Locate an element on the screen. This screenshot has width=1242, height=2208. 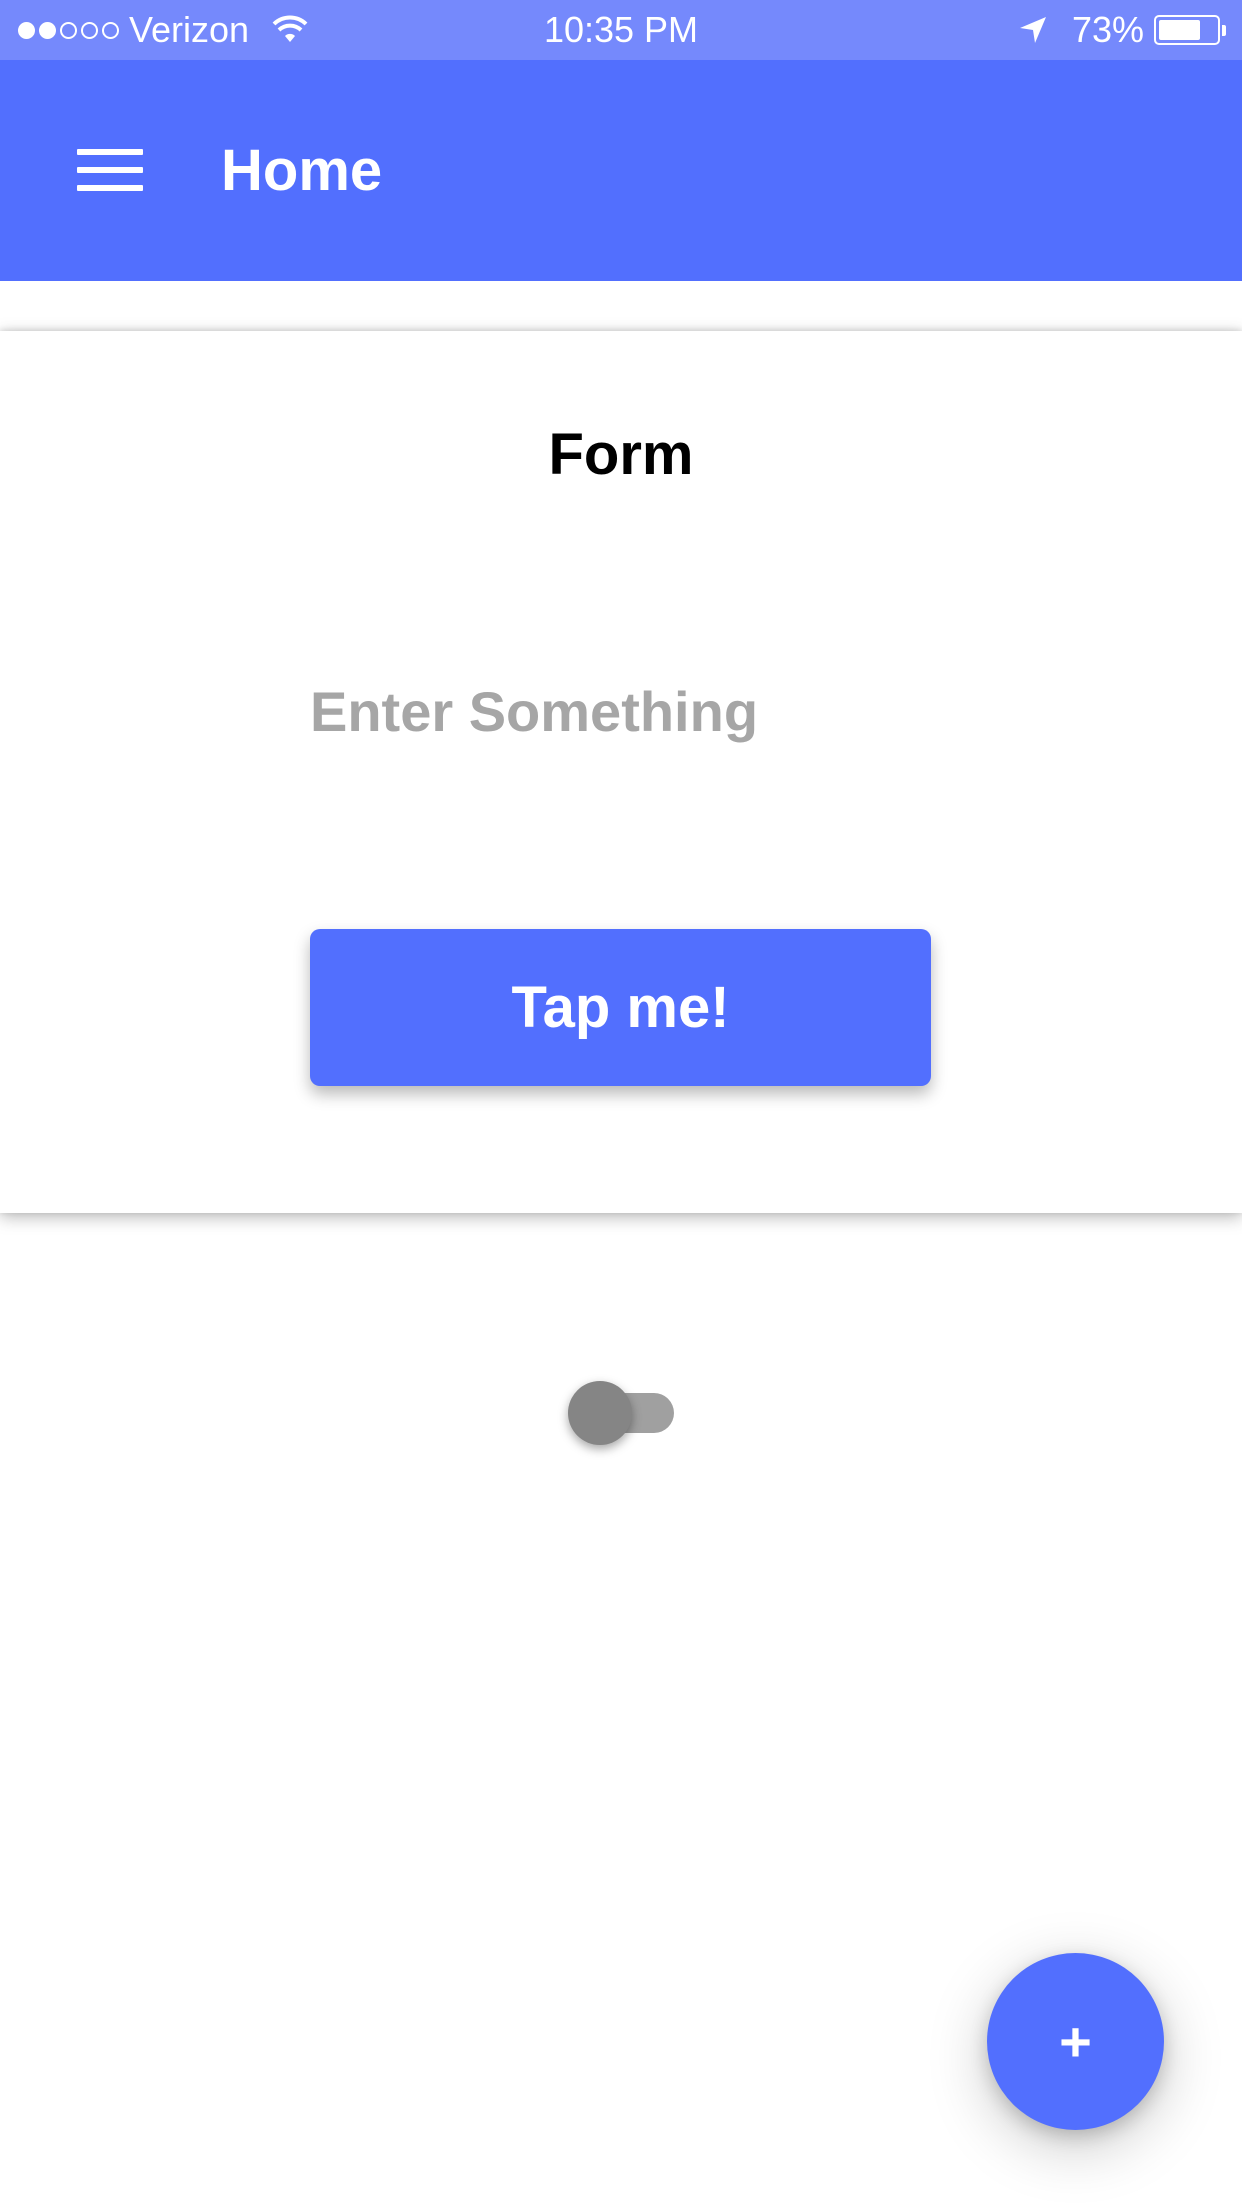
battery-percent: 73% is located at coordinates (1107, 29).